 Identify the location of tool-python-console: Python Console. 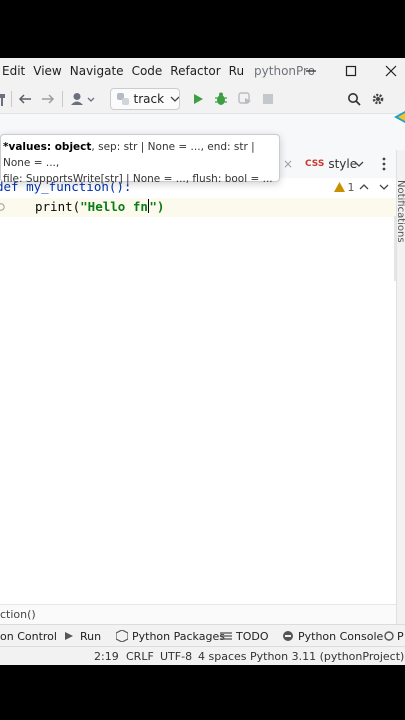
(332, 636).